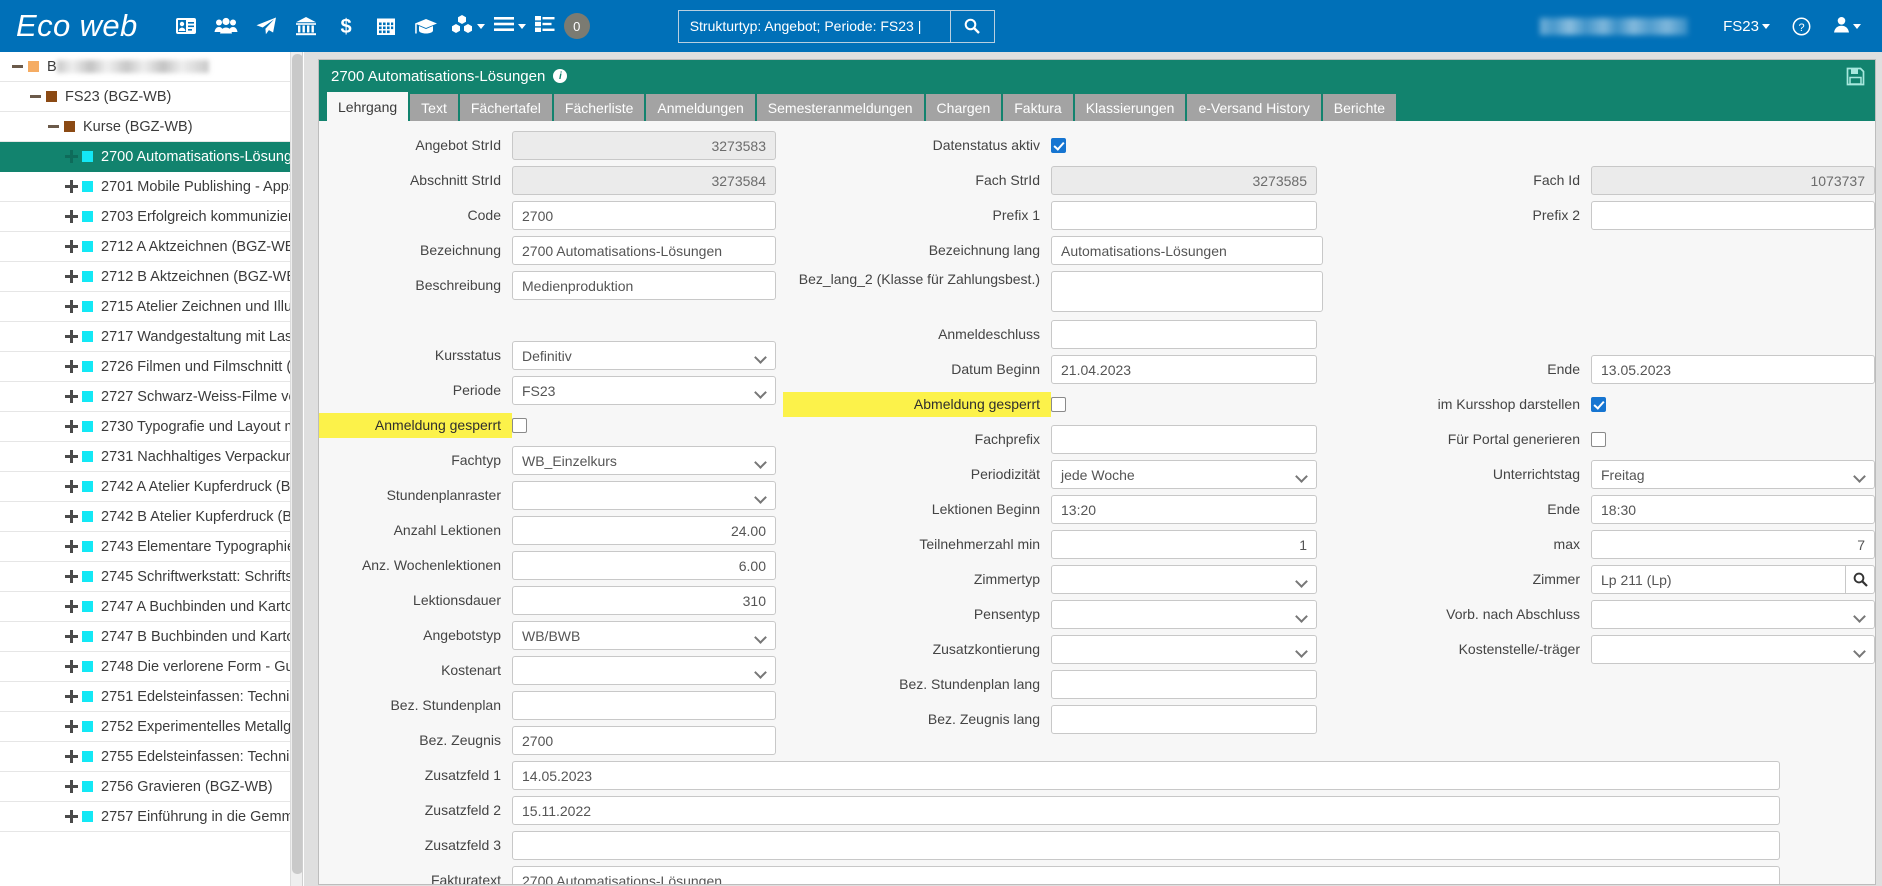 The image size is (1882, 886). What do you see at coordinates (1860, 579) in the screenshot?
I see `zimmer-search-icon` at bounding box center [1860, 579].